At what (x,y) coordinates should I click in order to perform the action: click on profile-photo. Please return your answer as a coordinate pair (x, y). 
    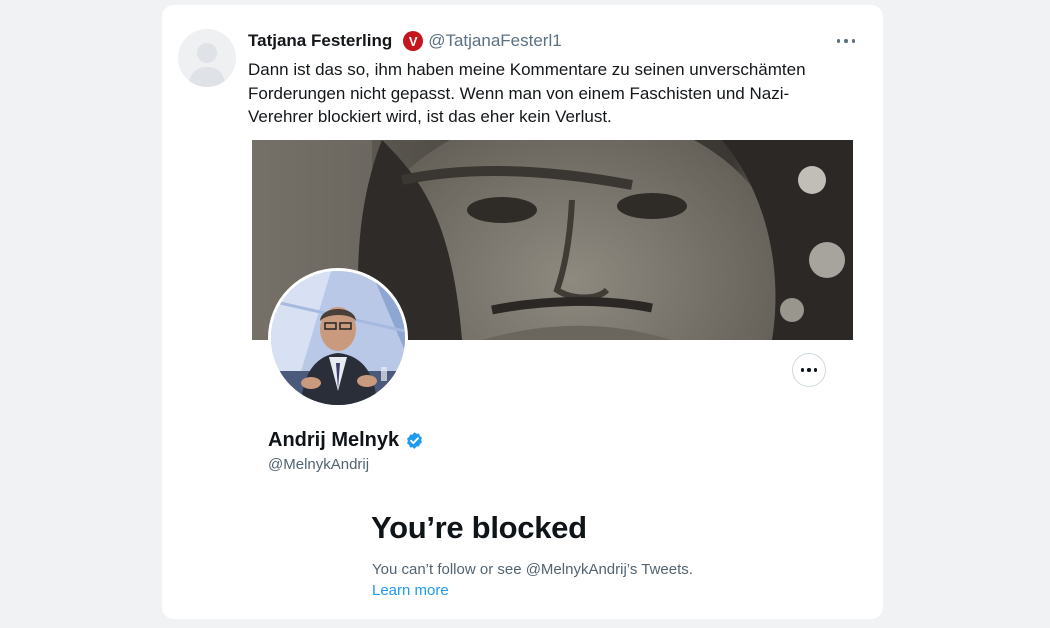
    Looking at the image, I should click on (338, 338).